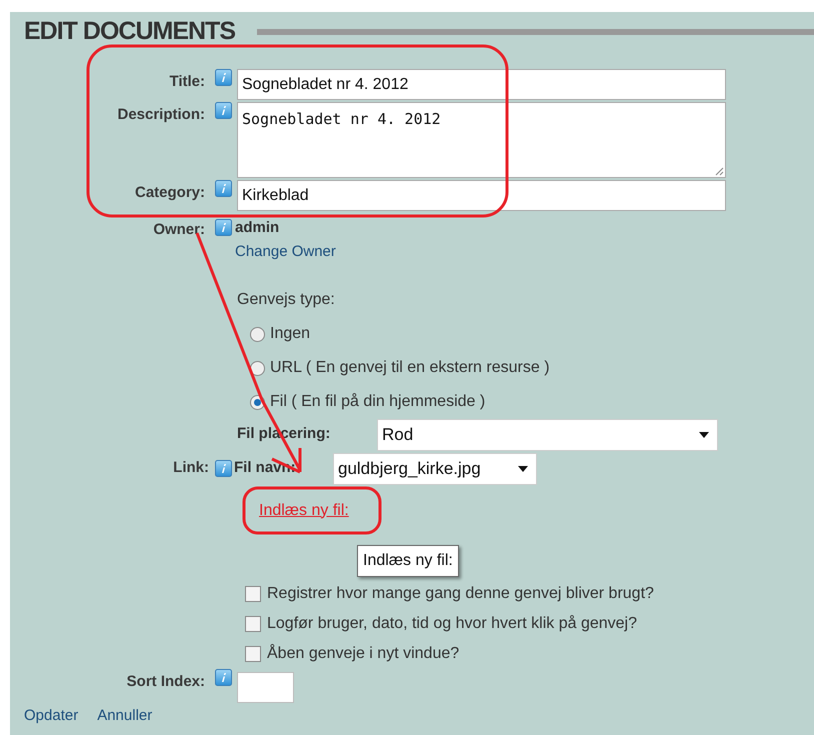 The image size is (814, 735). What do you see at coordinates (124, 715) in the screenshot?
I see `action-link: Annuller` at bounding box center [124, 715].